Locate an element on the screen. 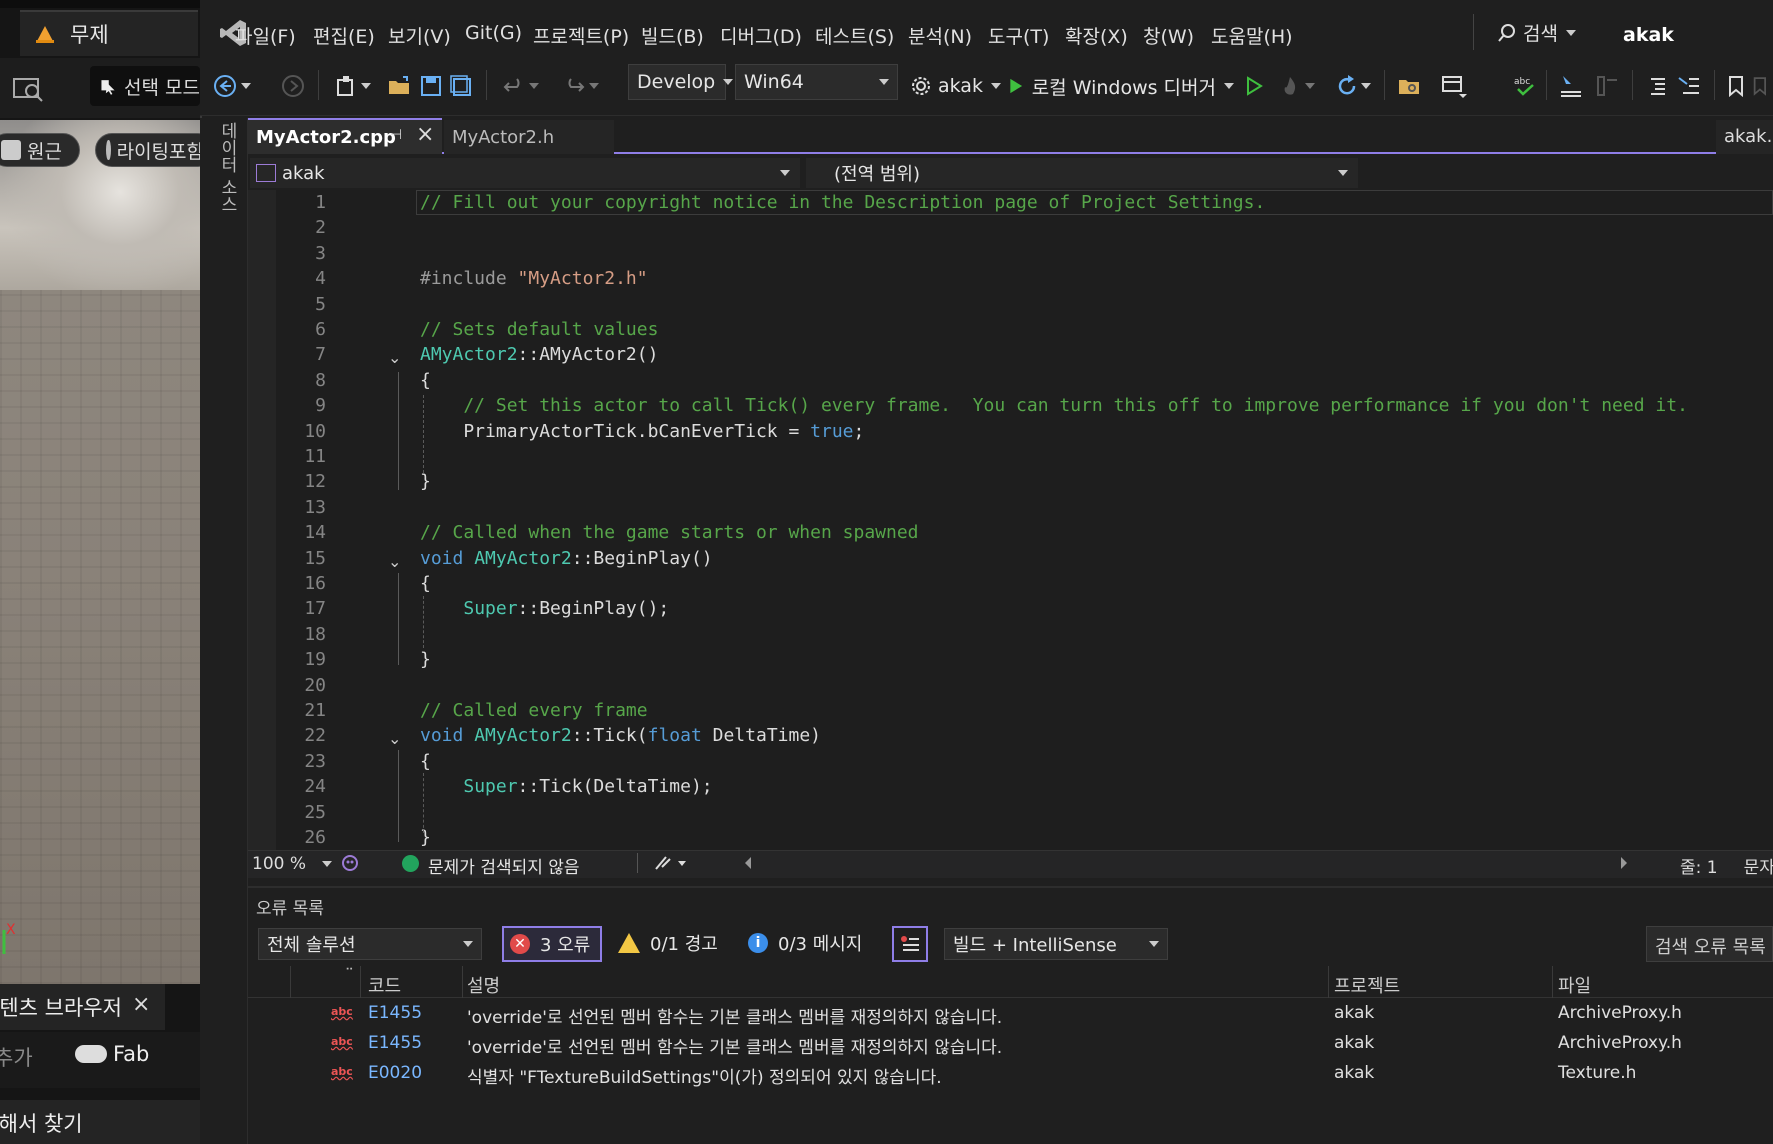 Image resolution: width=1773 pixels, height=1144 pixels. outline-button is located at coordinates (1607, 86).